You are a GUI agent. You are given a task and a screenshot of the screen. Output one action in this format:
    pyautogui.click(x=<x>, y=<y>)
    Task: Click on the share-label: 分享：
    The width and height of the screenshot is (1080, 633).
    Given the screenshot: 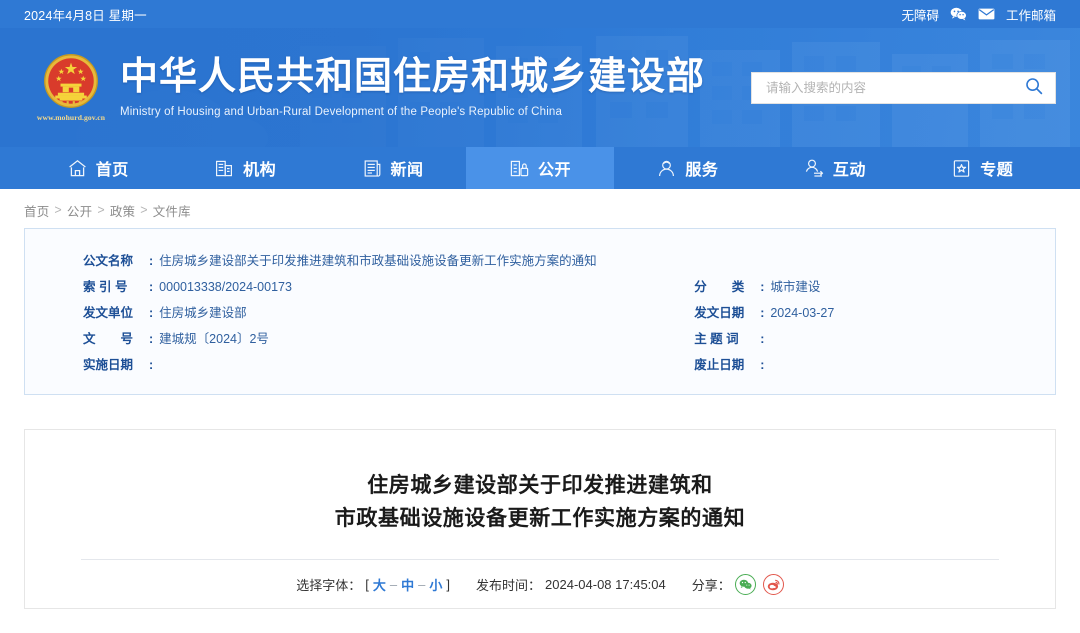 What is the action you would take?
    pyautogui.click(x=711, y=586)
    